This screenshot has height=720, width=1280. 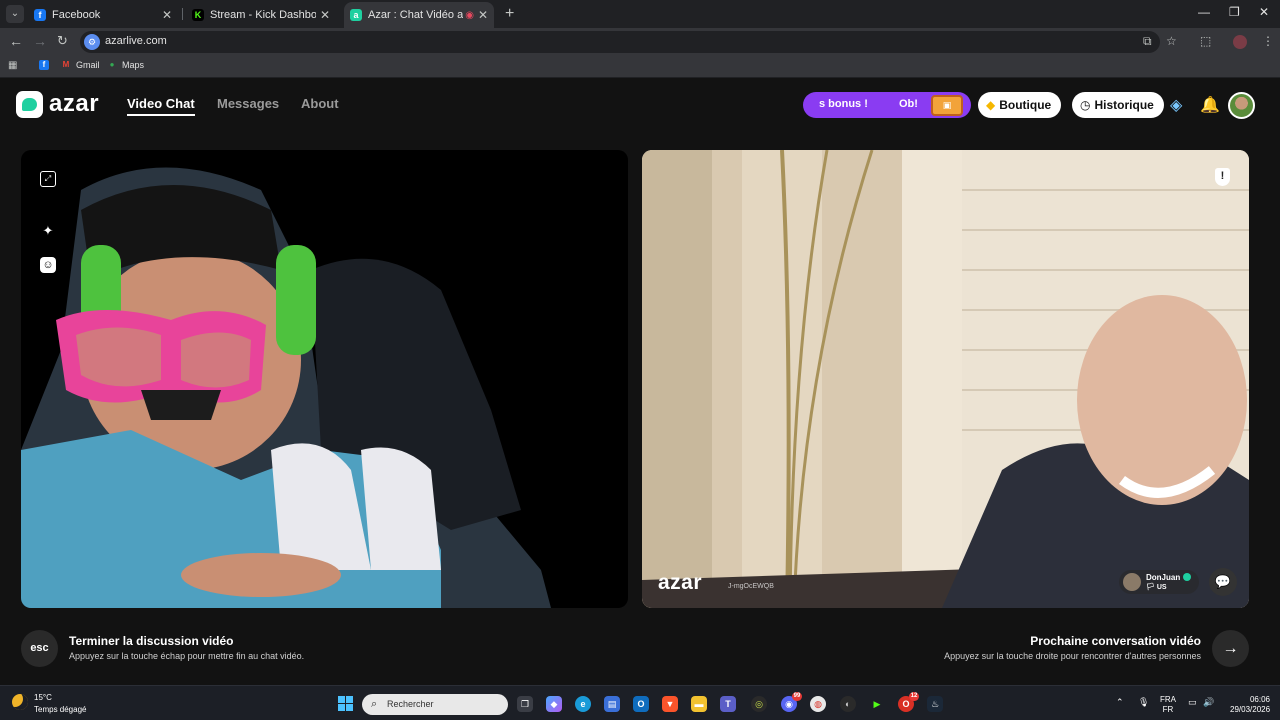 I want to click on bookmark-facebook: f, so click(x=46, y=65).